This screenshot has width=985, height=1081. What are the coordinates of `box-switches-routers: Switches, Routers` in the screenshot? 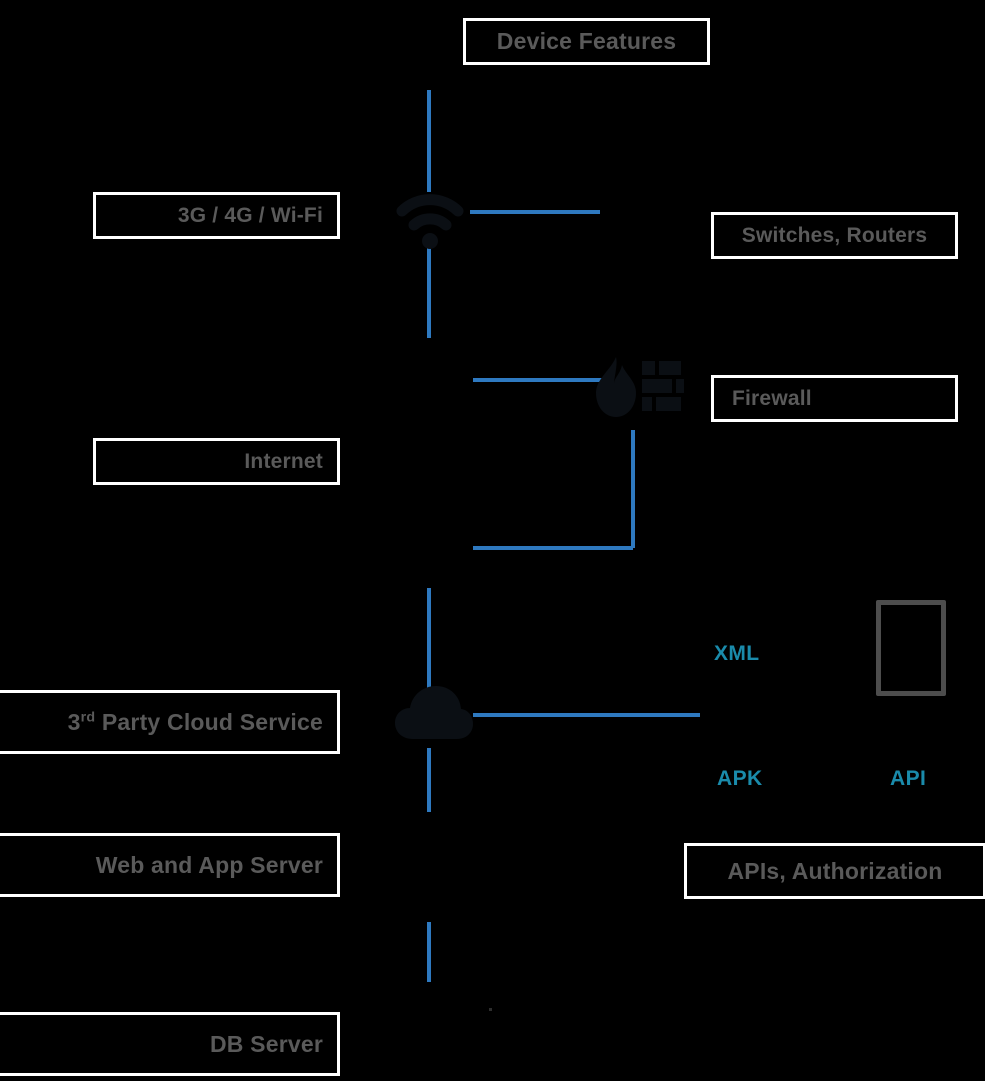 It's located at (834, 235).